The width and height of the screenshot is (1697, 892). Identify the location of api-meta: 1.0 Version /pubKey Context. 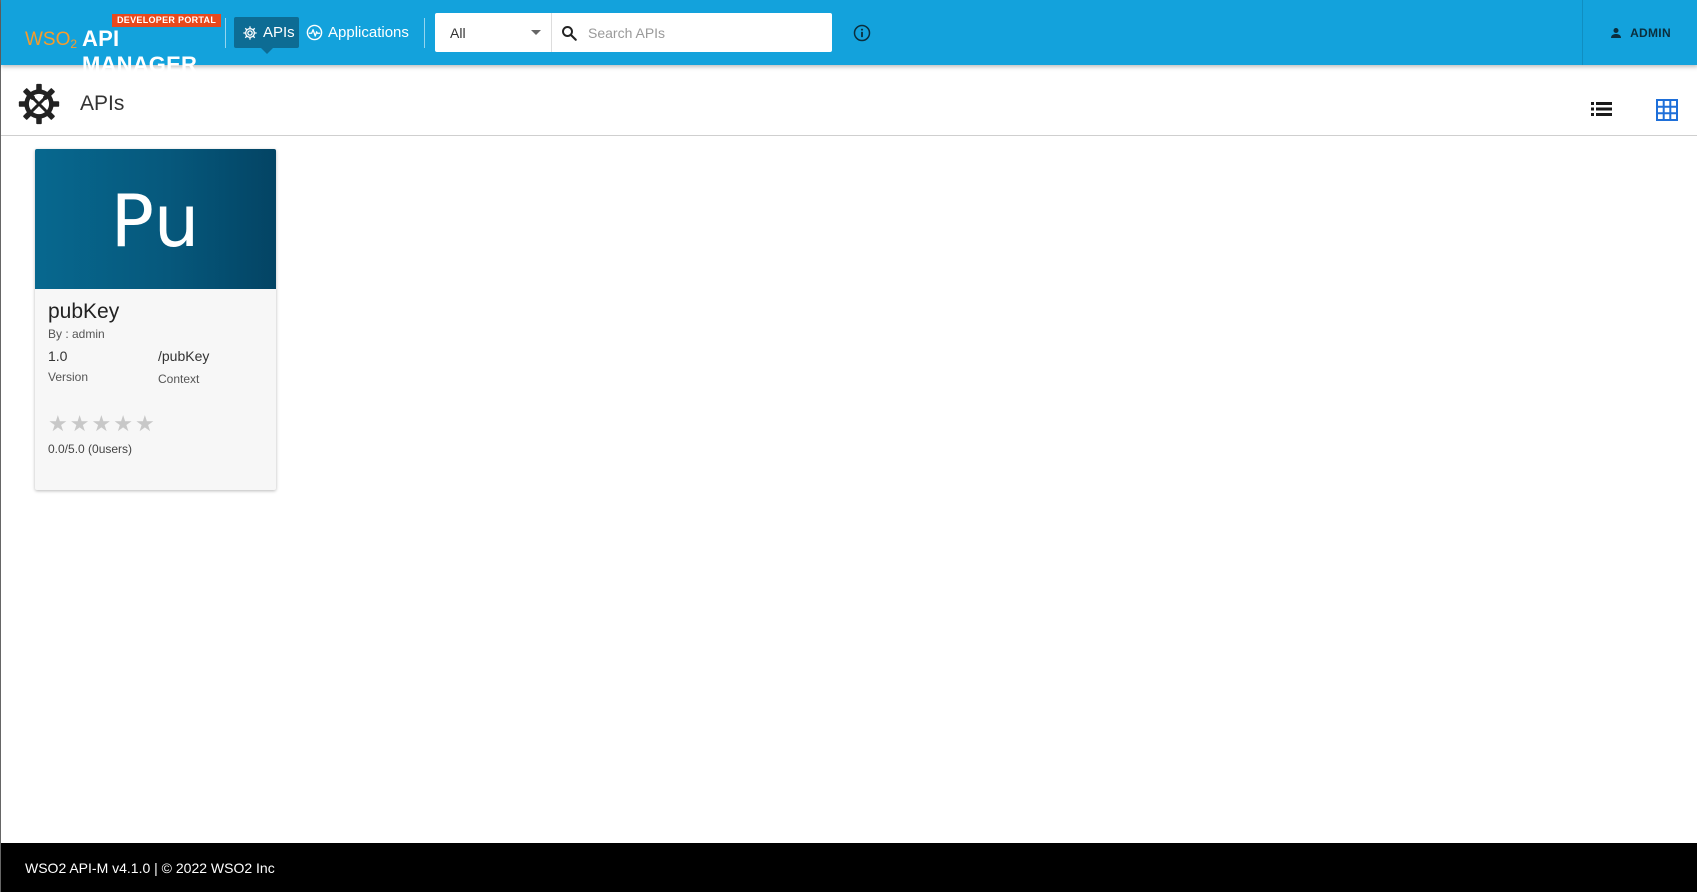
(155, 372).